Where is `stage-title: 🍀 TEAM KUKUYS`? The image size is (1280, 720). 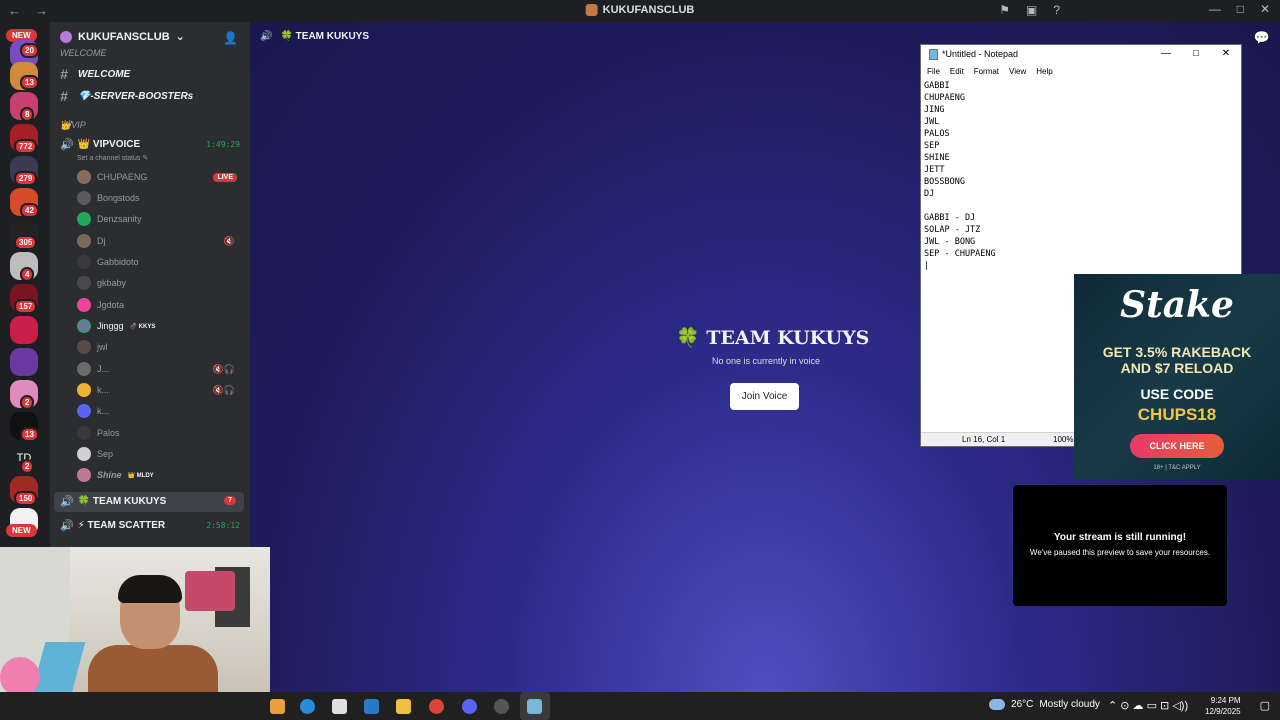 stage-title: 🍀 TEAM KUKUYS is located at coordinates (773, 338).